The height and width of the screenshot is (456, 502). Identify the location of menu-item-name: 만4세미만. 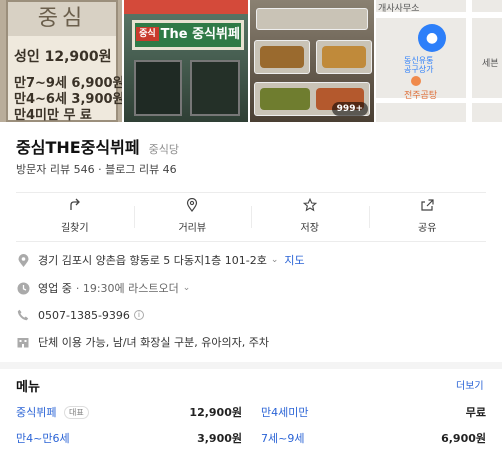
(284, 412).